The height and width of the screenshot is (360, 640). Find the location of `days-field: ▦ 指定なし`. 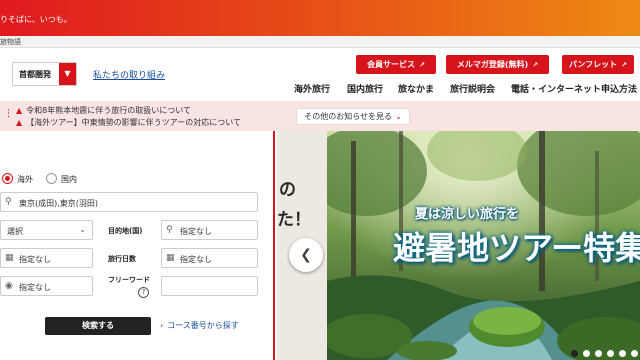

days-field: ▦ 指定なし is located at coordinates (209, 258).